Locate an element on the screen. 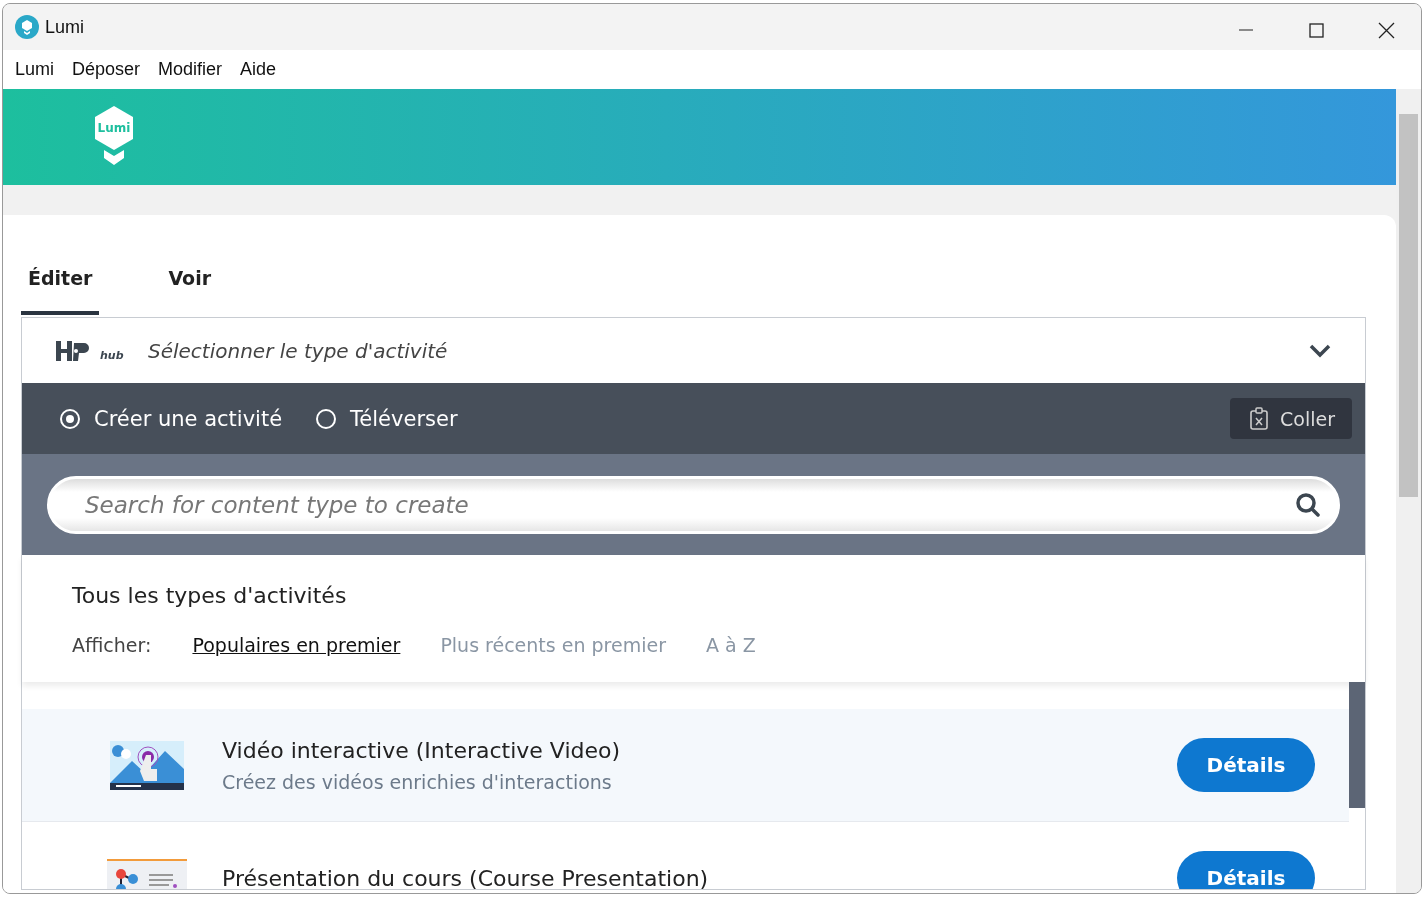  mode-label: Créer une activité is located at coordinates (188, 418).